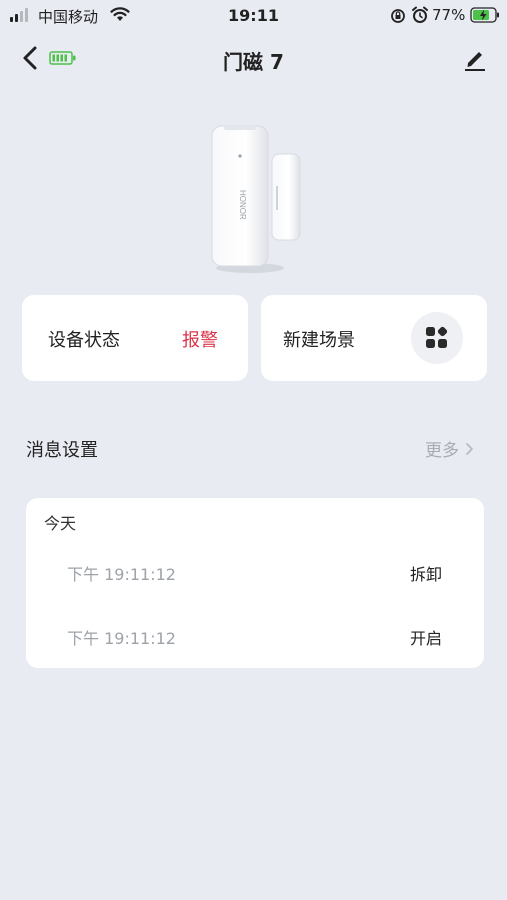  Describe the element at coordinates (253, 62) in the screenshot. I see `page-title: 门磁 7` at that location.